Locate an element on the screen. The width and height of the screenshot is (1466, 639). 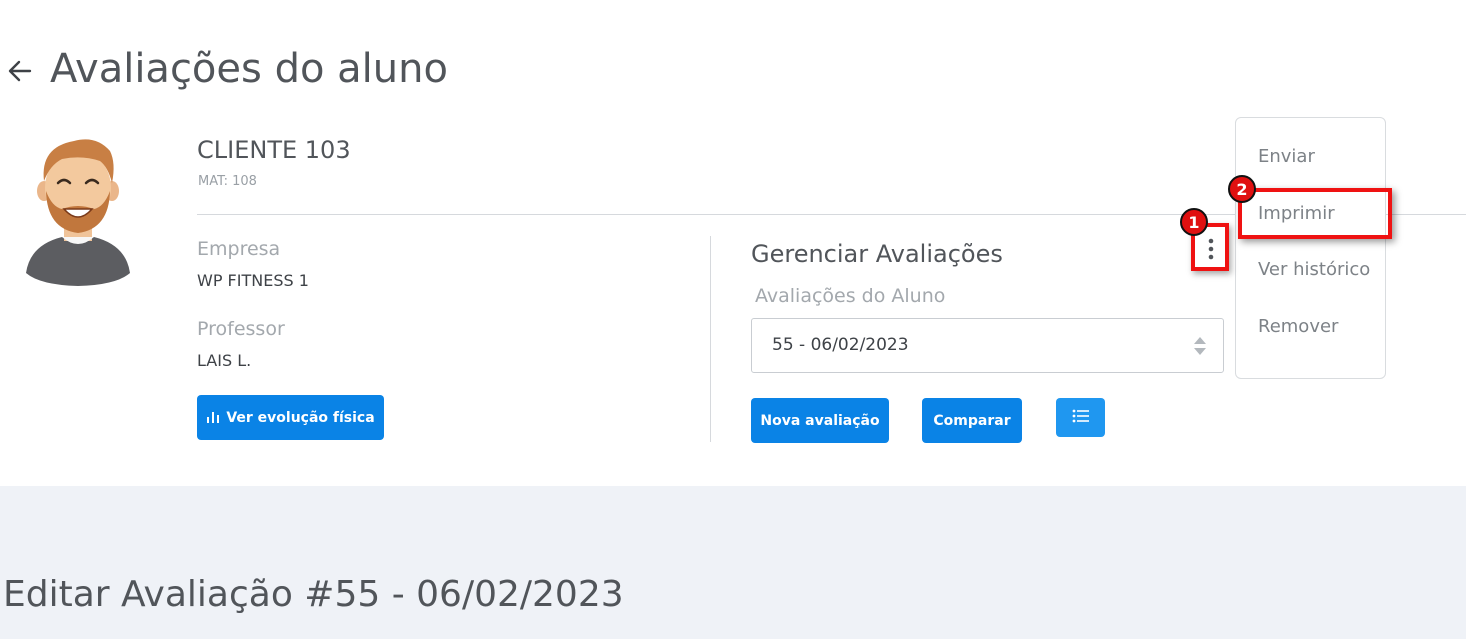
list-icon is located at coordinates (1081, 417).